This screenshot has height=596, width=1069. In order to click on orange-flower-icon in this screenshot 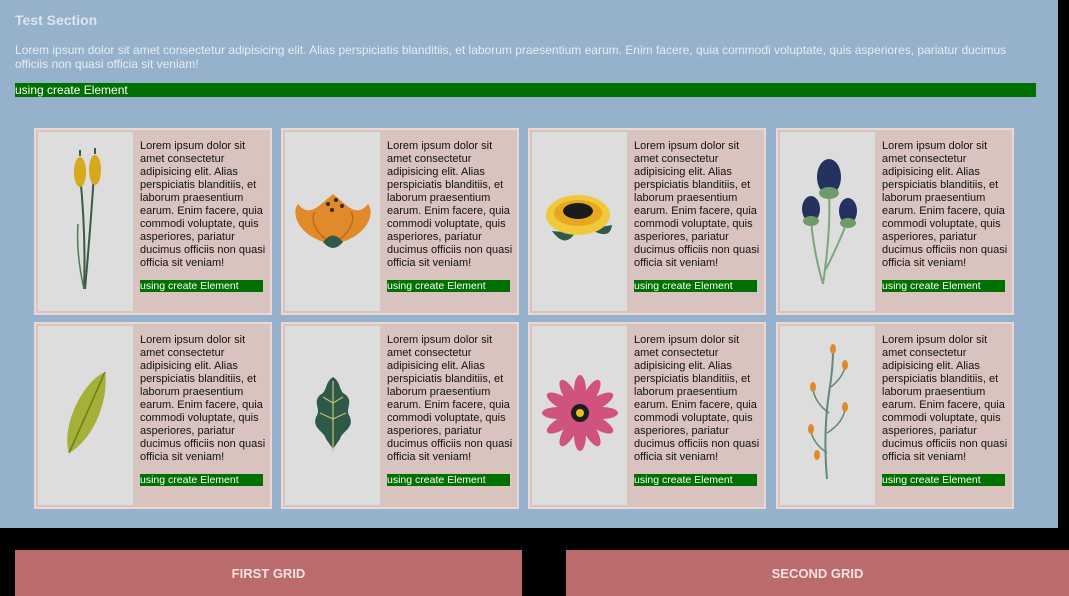, I will do `click(333, 221)`.